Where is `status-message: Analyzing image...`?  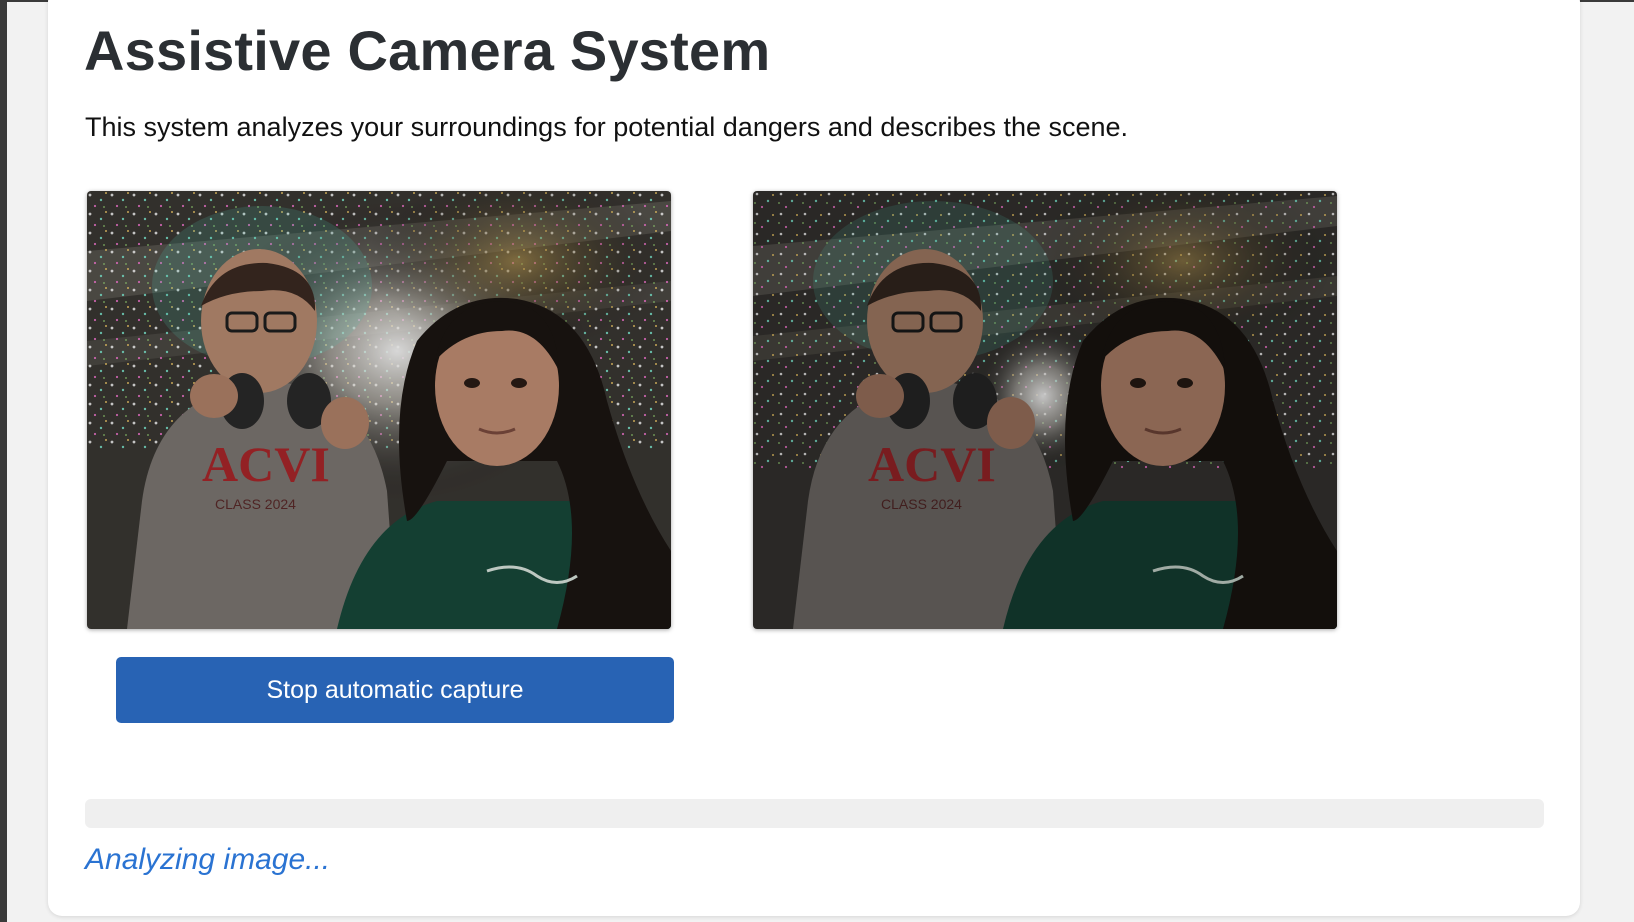 status-message: Analyzing image... is located at coordinates (208, 859).